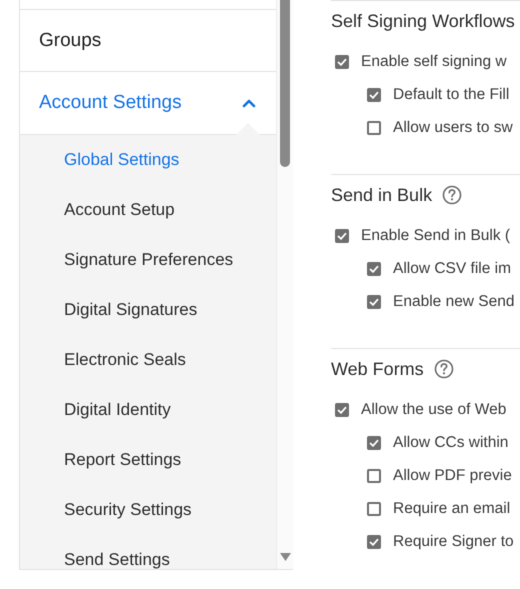 This screenshot has height=589, width=520. Describe the element at coordinates (454, 301) in the screenshot. I see `option-label: Enable new Send` at that location.